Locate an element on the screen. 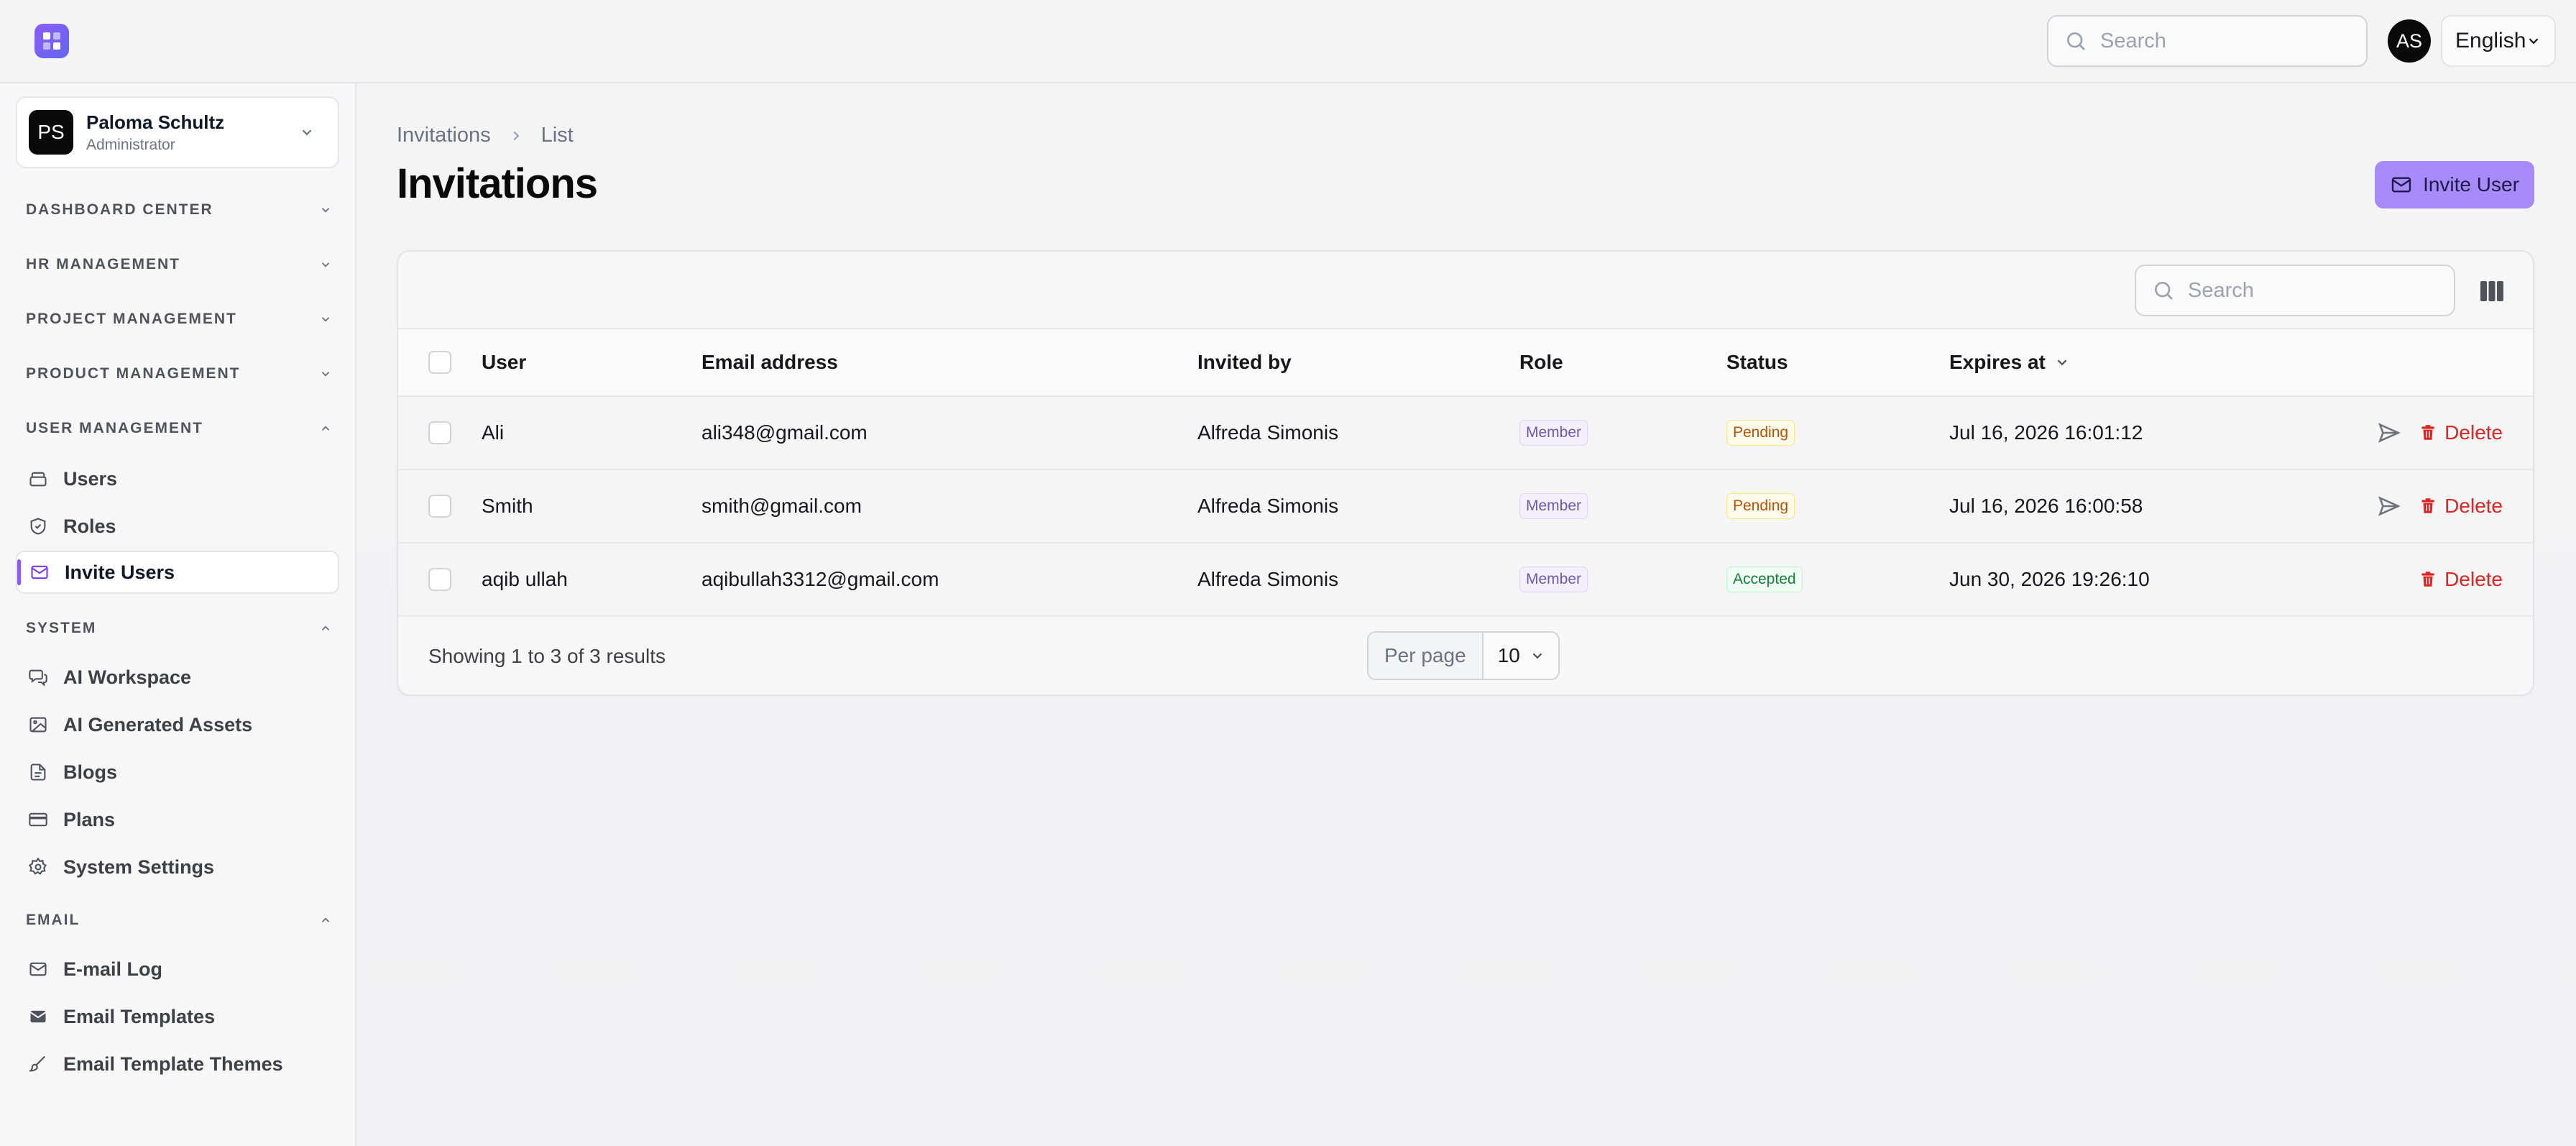 The width and height of the screenshot is (2576, 1146). chevron-right-icon is located at coordinates (516, 136).